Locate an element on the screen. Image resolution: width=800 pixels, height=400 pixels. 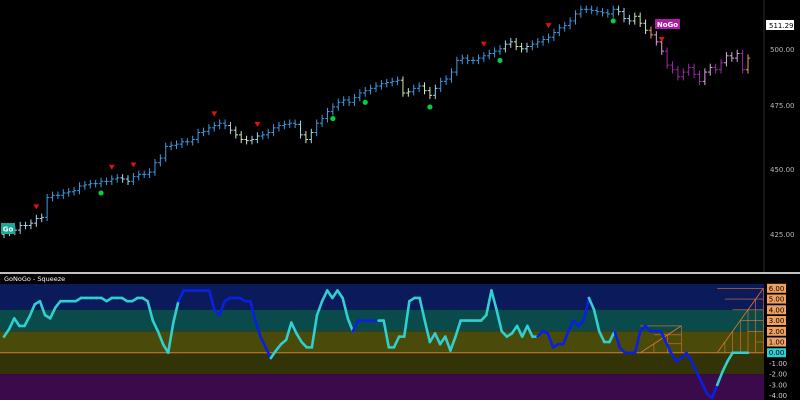
oscillator-tick-label: -2.00 is located at coordinates (778, 375).